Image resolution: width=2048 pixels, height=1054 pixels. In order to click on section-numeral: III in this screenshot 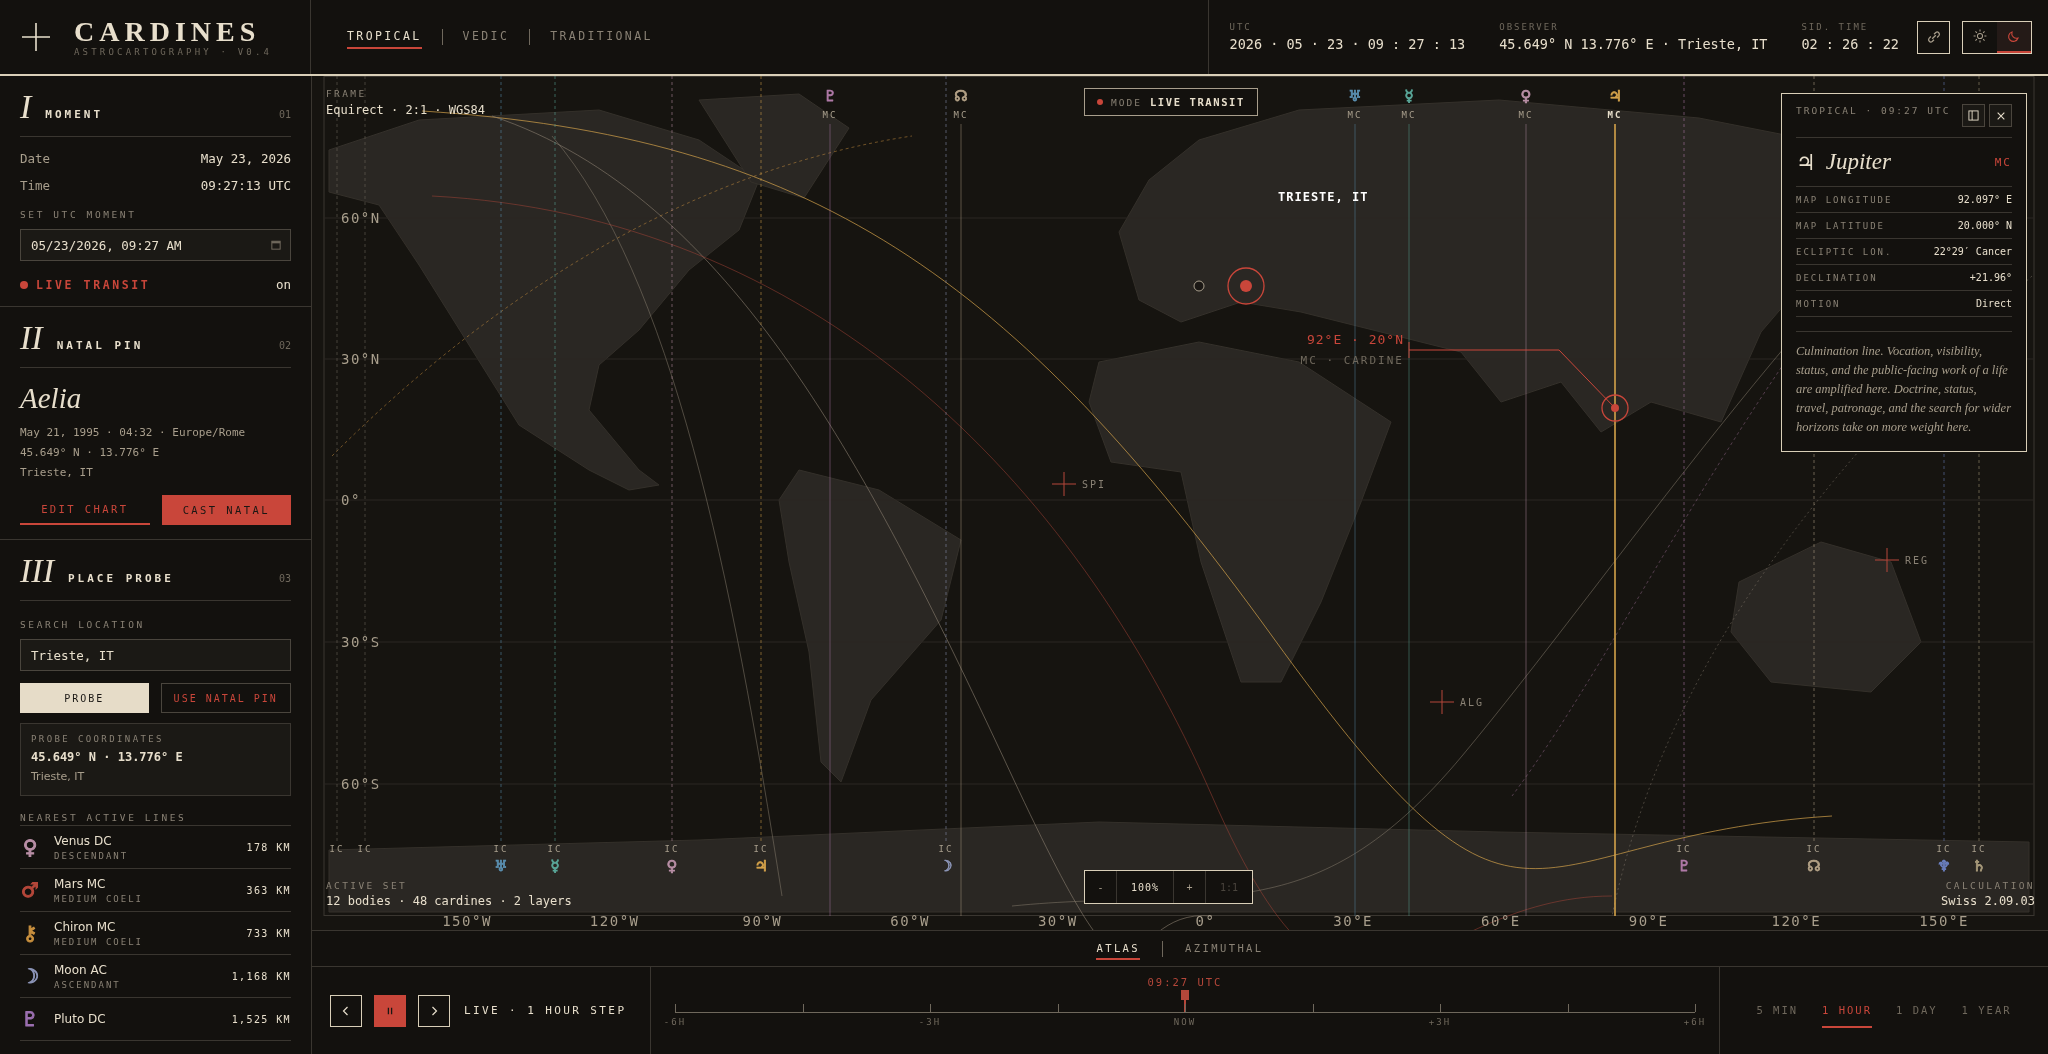, I will do `click(37, 571)`.